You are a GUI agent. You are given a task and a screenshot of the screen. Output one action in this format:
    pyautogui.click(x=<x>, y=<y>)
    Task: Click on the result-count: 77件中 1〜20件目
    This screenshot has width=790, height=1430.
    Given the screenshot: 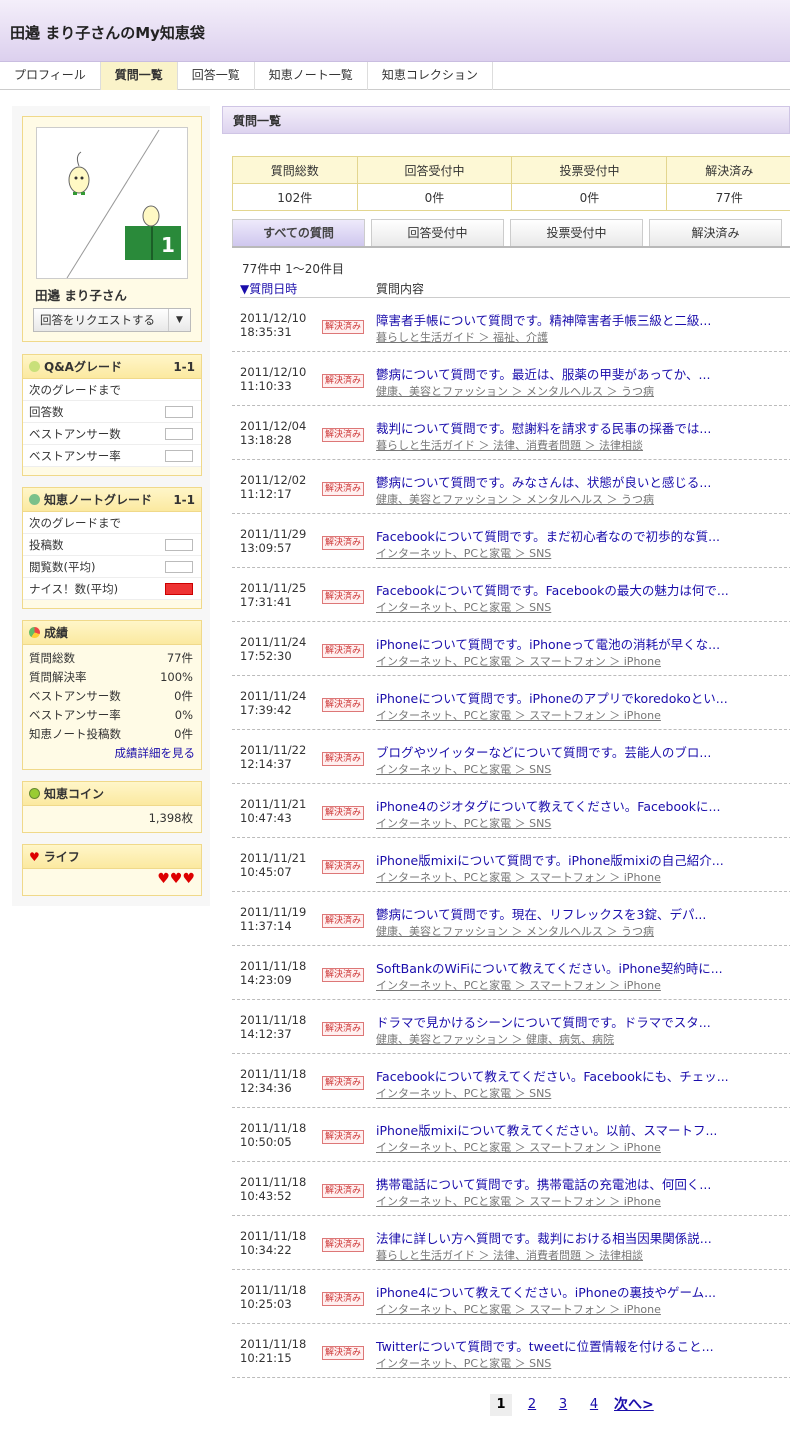 What is the action you would take?
    pyautogui.click(x=293, y=269)
    